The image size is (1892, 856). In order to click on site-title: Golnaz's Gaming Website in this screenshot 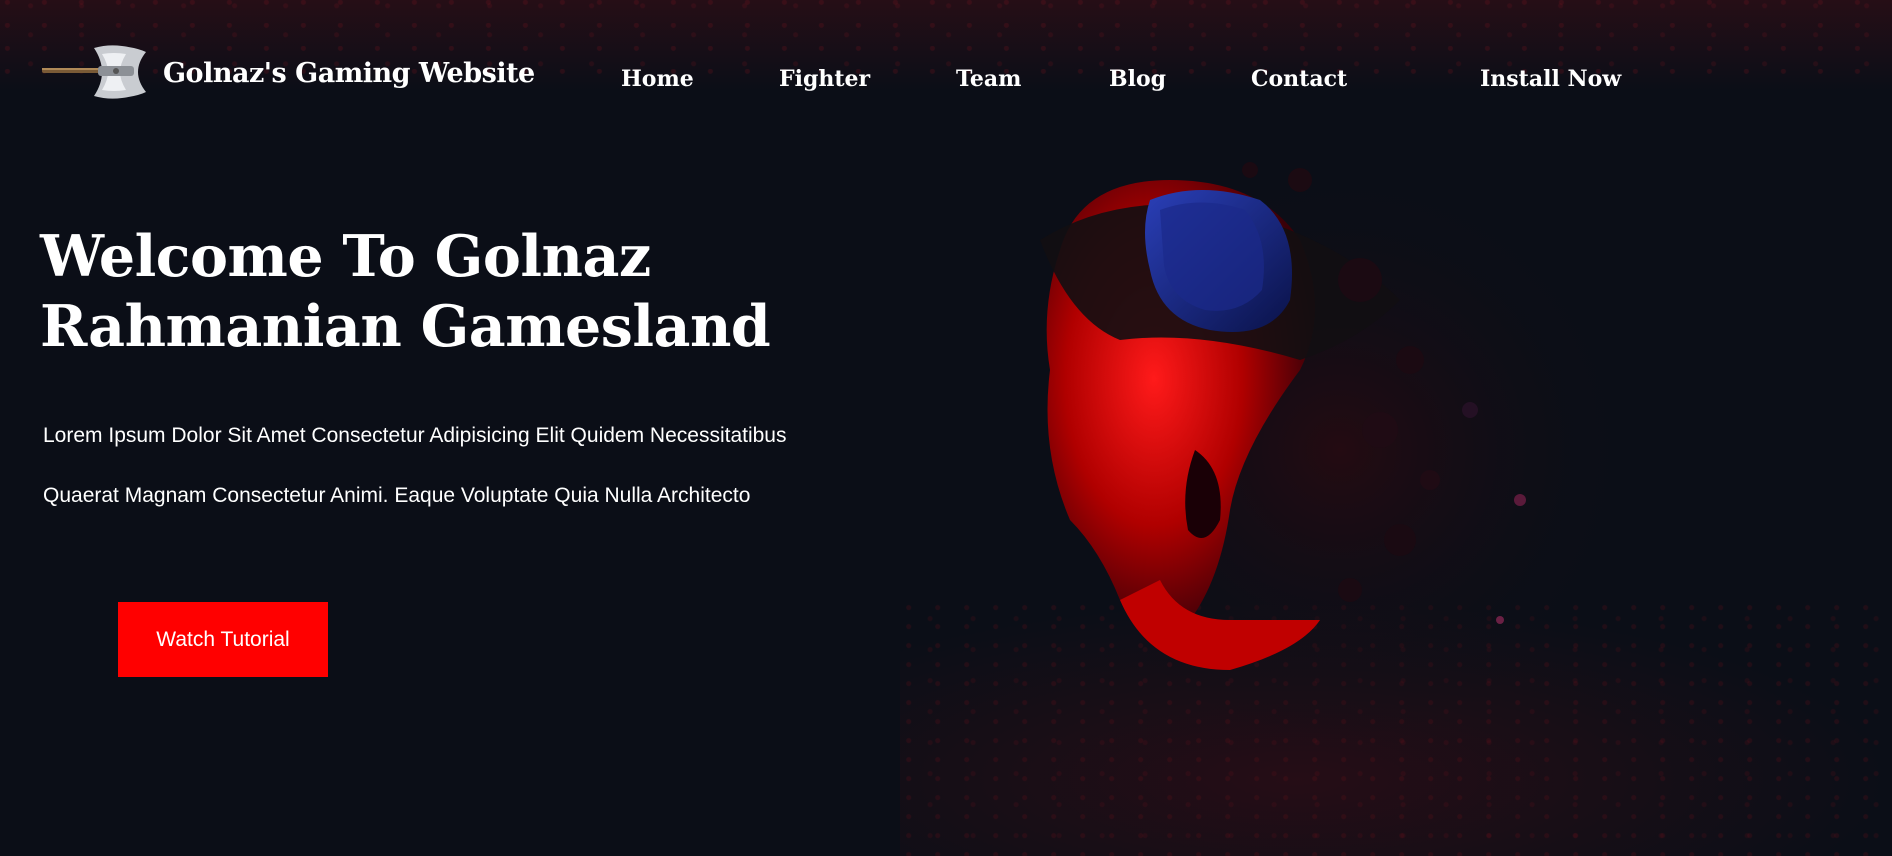, I will do `click(349, 73)`.